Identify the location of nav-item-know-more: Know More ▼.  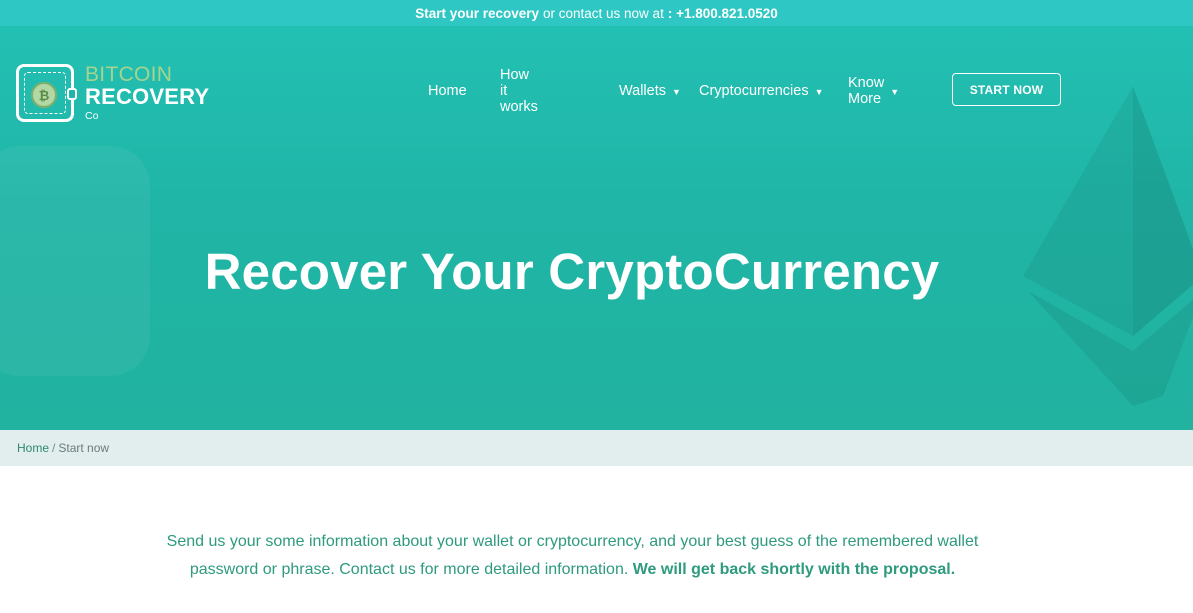
(873, 91).